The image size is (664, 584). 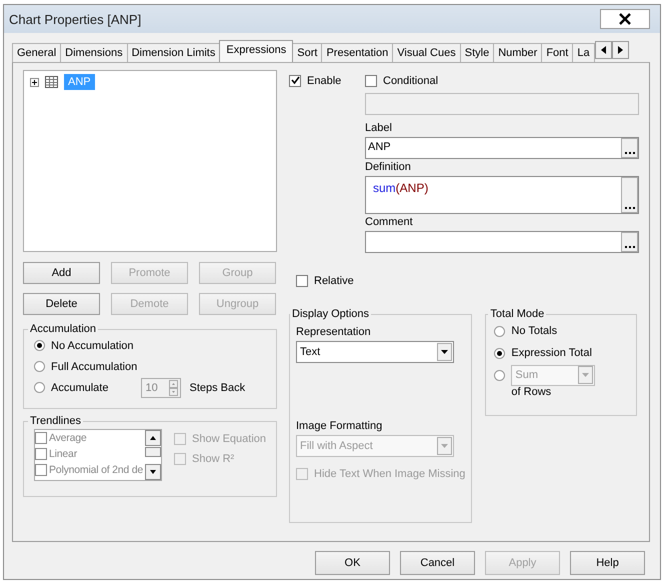 I want to click on list-item: Linear, so click(x=90, y=454).